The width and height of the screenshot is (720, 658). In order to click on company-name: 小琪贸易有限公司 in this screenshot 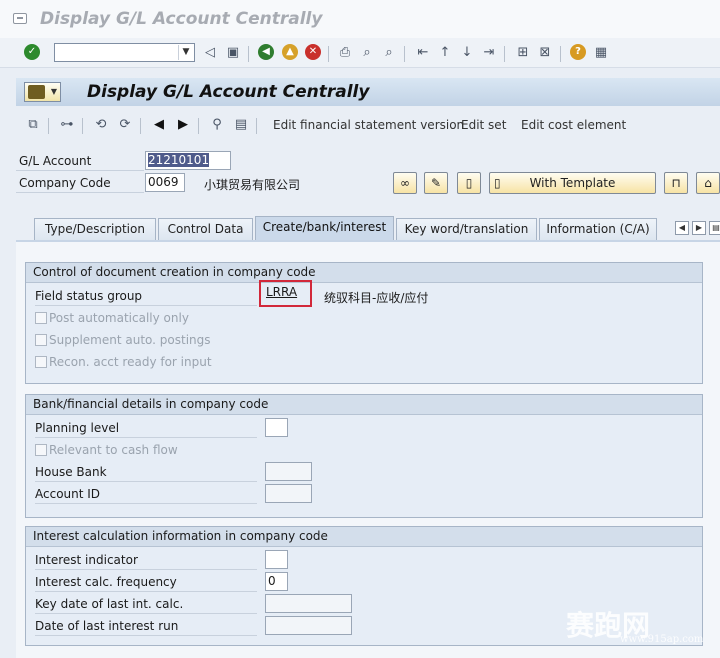, I will do `click(252, 185)`.